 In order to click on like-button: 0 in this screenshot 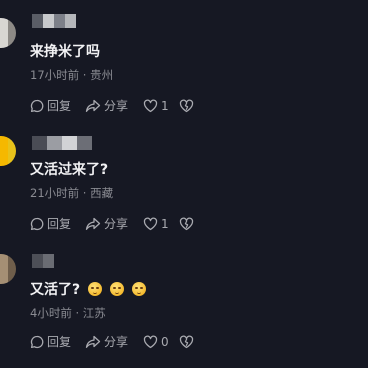, I will do `click(156, 342)`.